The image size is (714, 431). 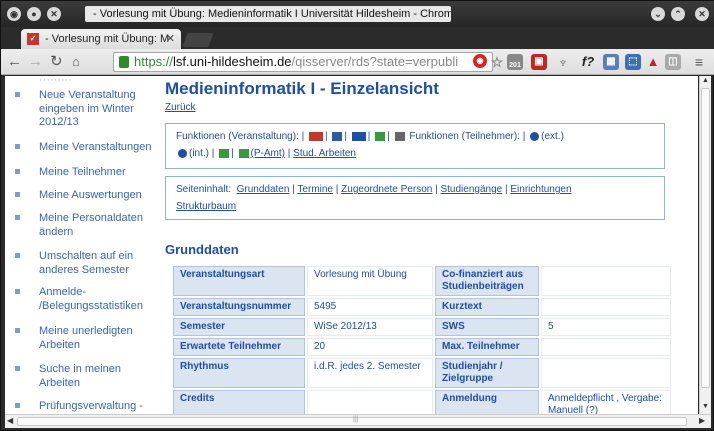 What do you see at coordinates (88, 338) in the screenshot?
I see `sidebar-item-pending-work: Meine unerledigten Arbeiten` at bounding box center [88, 338].